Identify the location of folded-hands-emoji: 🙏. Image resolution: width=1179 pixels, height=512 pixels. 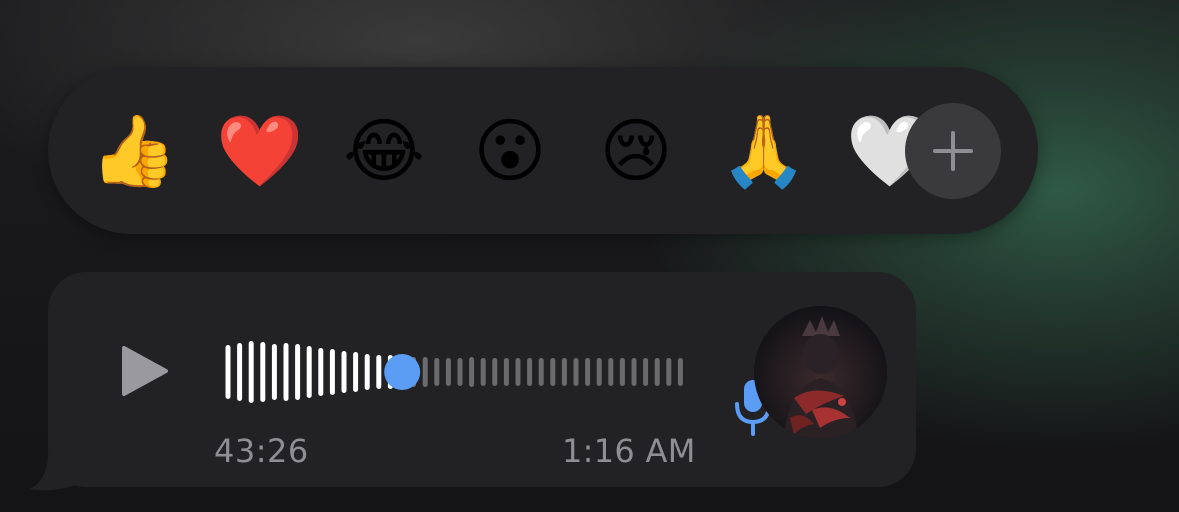
(763, 151).